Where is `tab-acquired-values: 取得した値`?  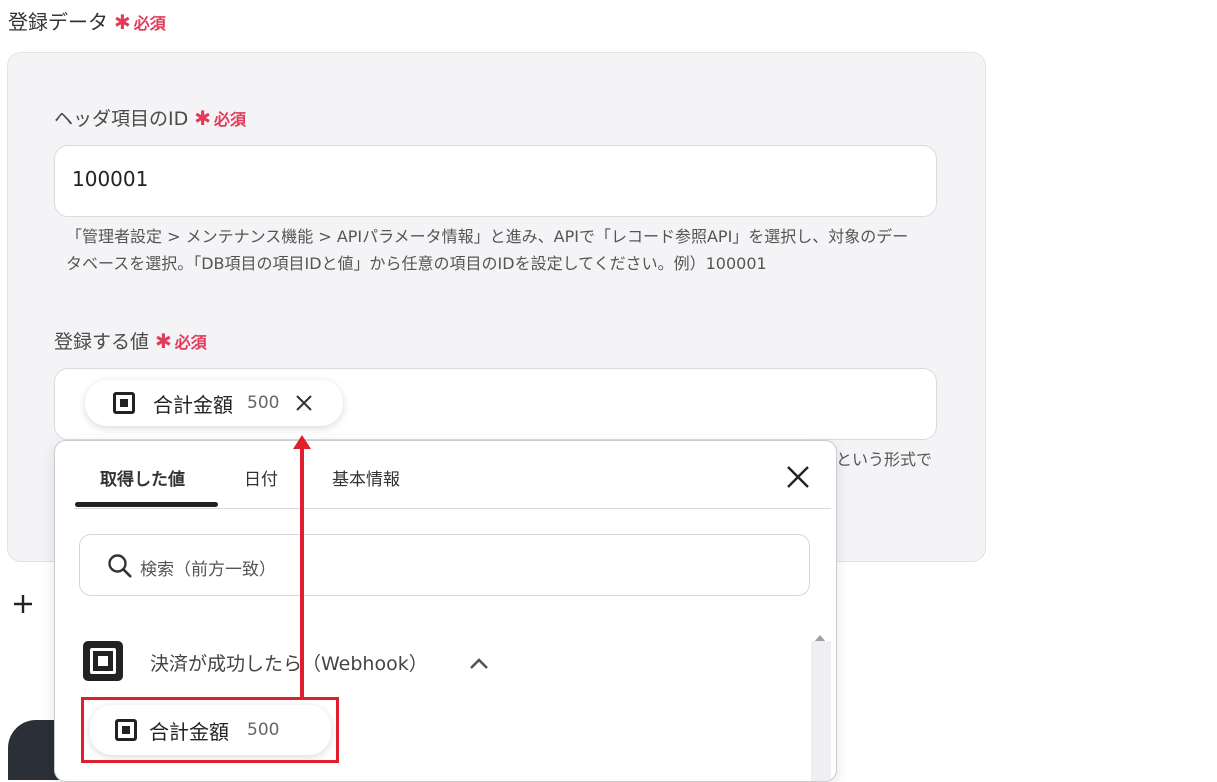
tab-acquired-values: 取得した値 is located at coordinates (142, 477).